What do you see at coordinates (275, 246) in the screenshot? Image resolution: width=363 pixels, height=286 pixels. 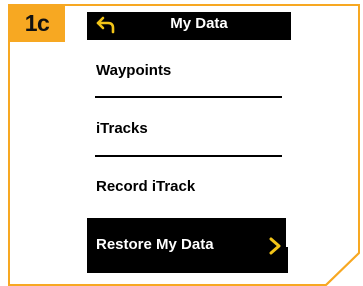 I see `chevron-right-icon` at bounding box center [275, 246].